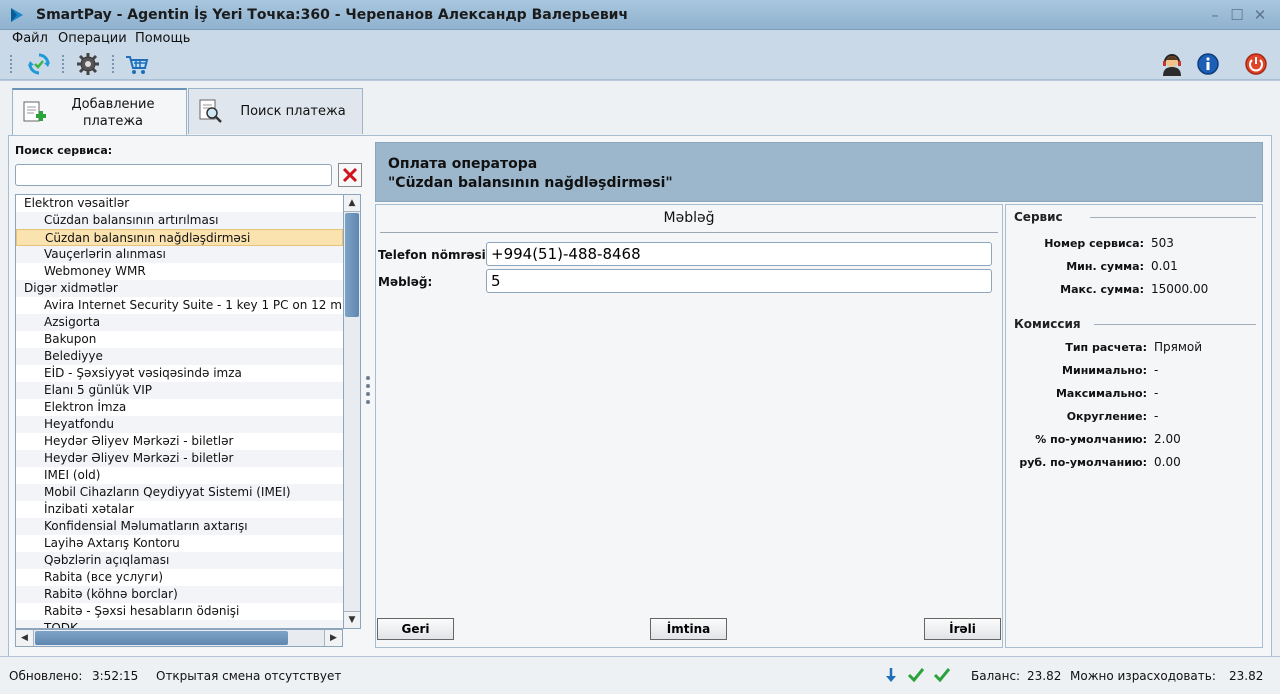 This screenshot has width=1280, height=694. I want to click on shift-status: Открытая смена отсутствует, so click(249, 676).